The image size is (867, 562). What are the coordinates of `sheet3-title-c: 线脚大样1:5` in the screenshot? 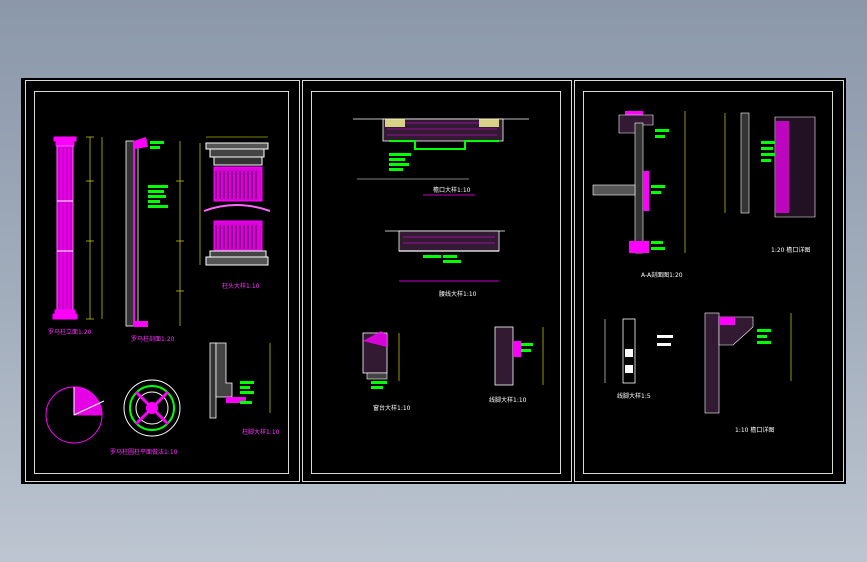 It's located at (634, 396).